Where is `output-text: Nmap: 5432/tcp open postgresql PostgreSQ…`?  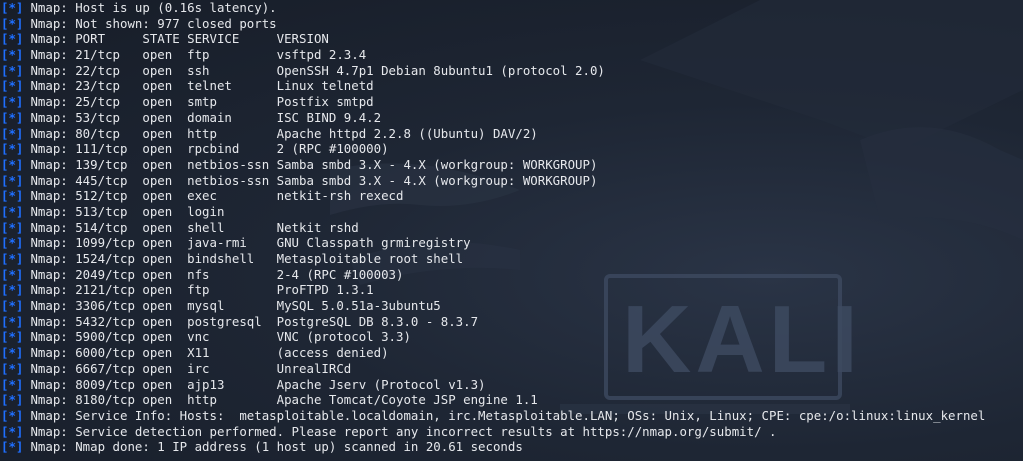
output-text: Nmap: 5432/tcp open postgresql PostgreSQ… is located at coordinates (254, 321).